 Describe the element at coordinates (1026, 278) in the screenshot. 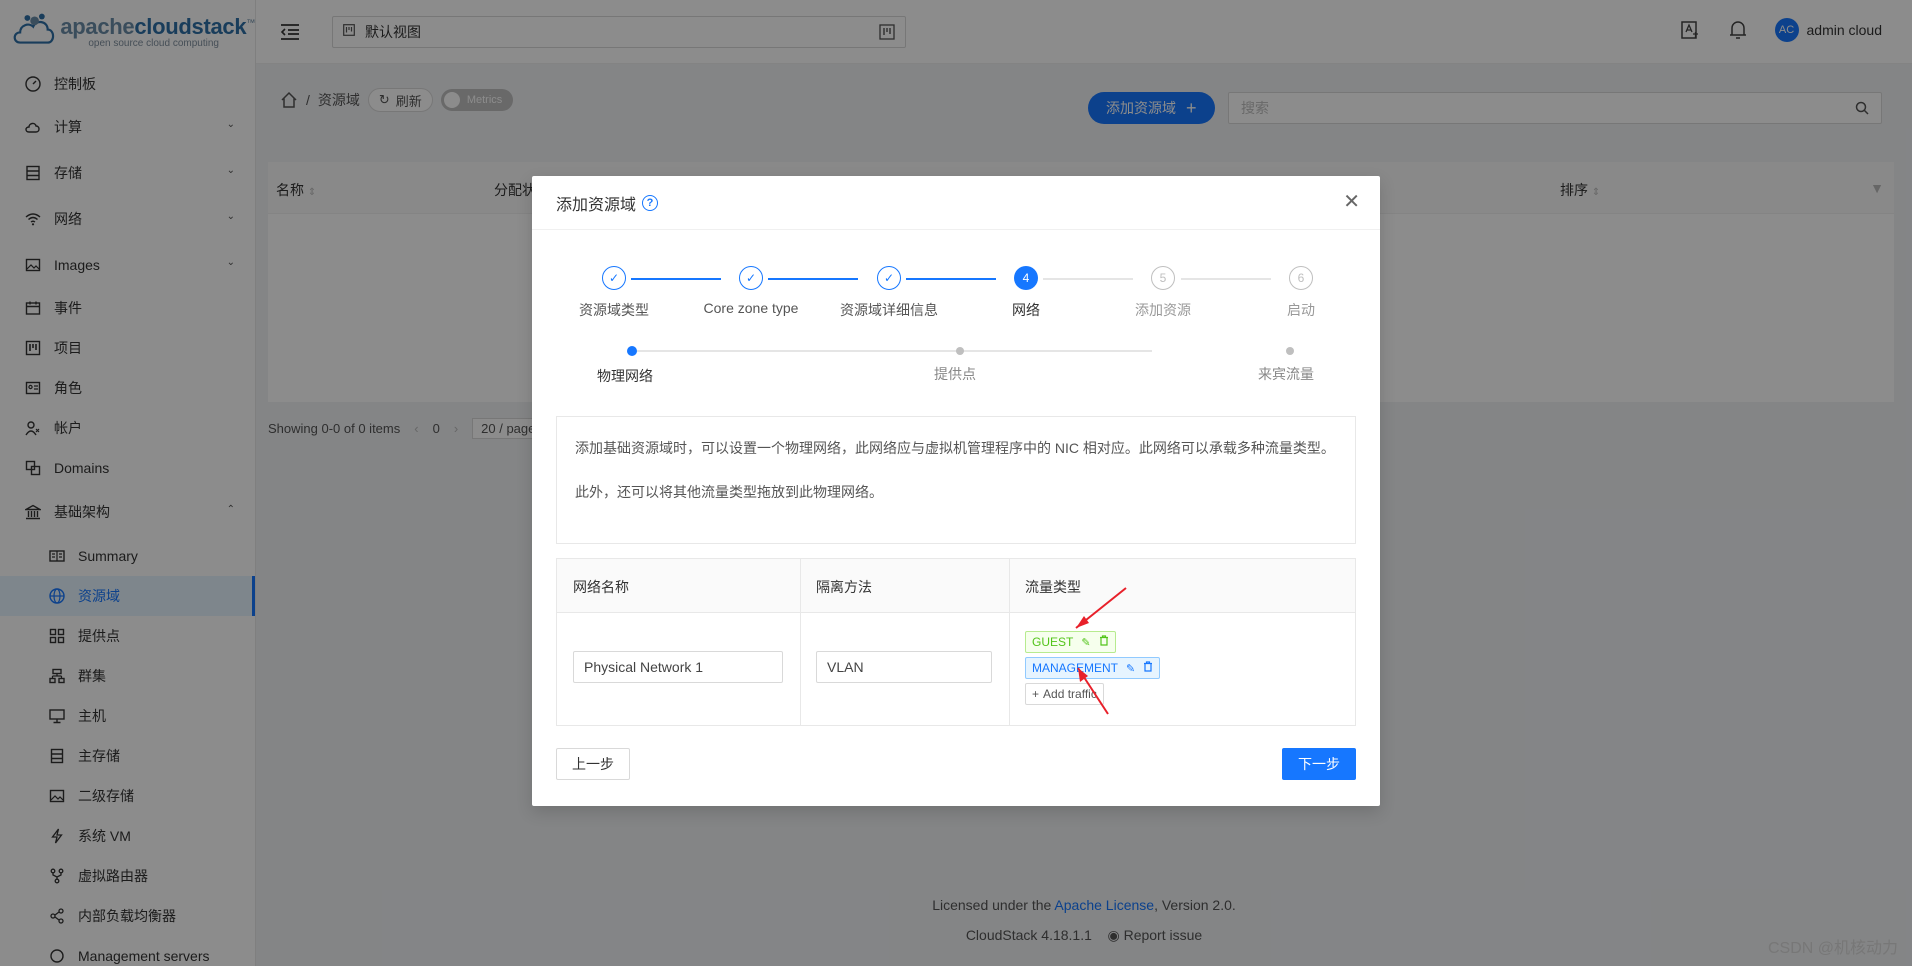

I see `step-number: 4` at that location.